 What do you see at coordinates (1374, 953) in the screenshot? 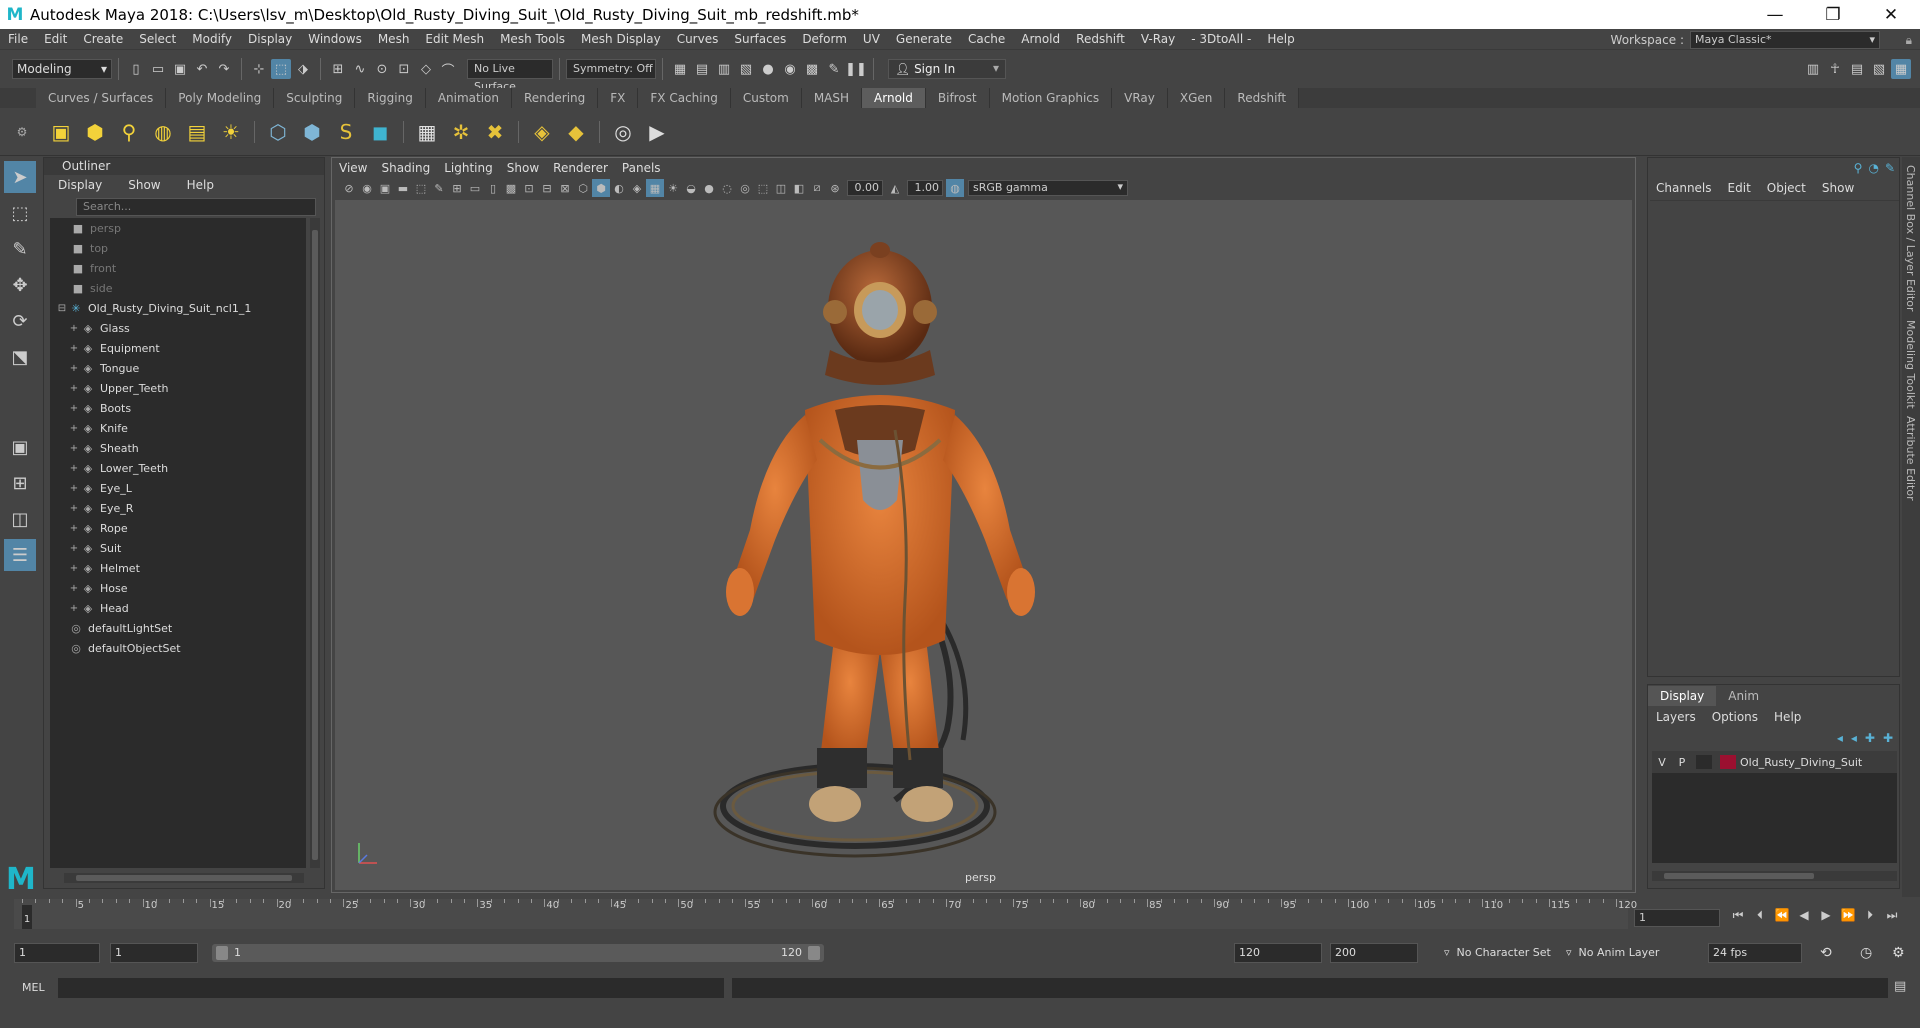
I see `animation-end-field: 200` at bounding box center [1374, 953].